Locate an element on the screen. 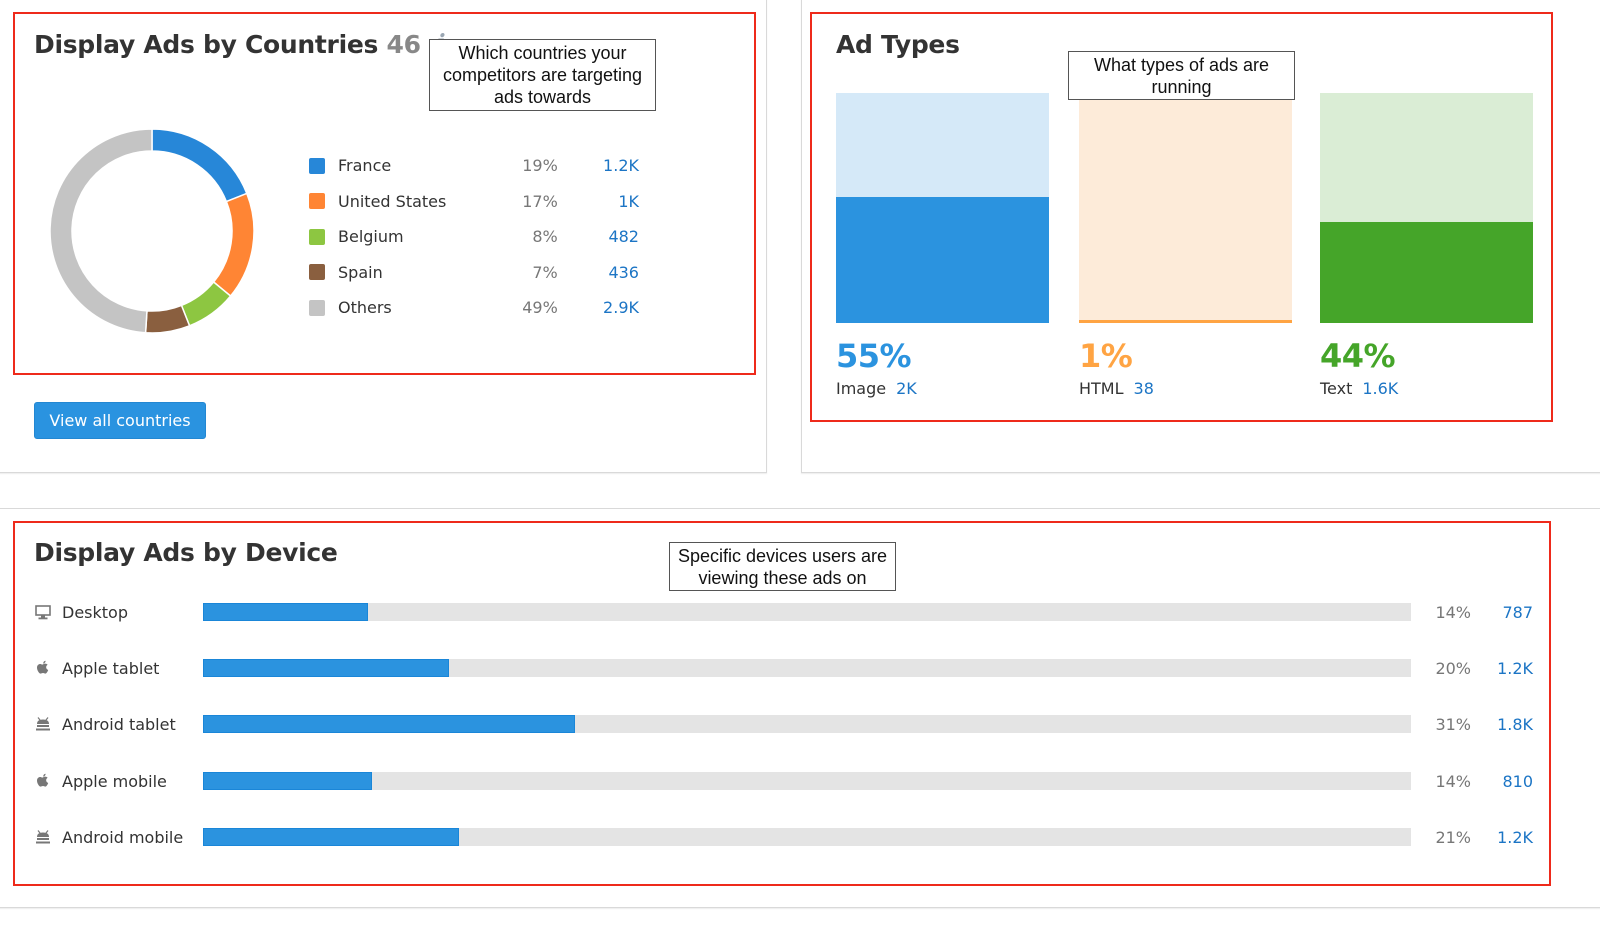 Image resolution: width=1600 pixels, height=927 pixels. legend-row: Belgium 8% 482 is located at coordinates (474, 237).